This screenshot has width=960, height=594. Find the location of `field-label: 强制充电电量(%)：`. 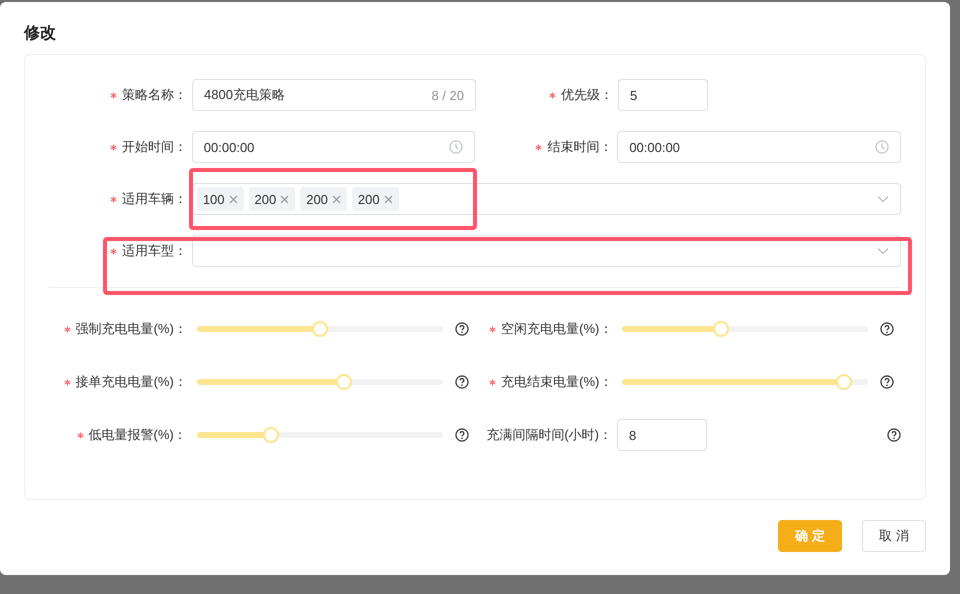

field-label: 强制充电电量(%)： is located at coordinates (131, 329).